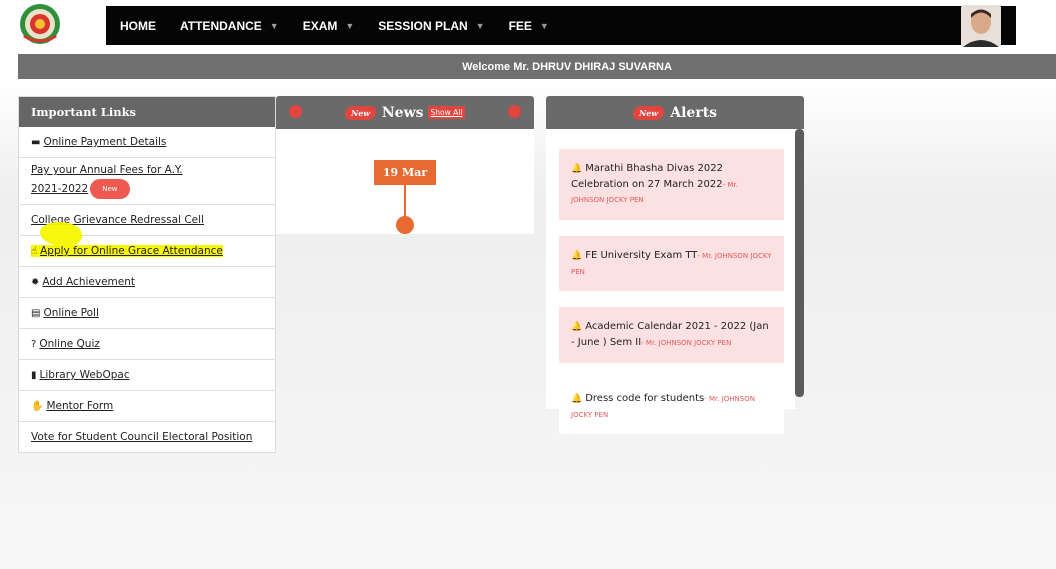 Image resolution: width=1056 pixels, height=569 pixels. What do you see at coordinates (36, 313) in the screenshot?
I see `poll-icon: ▤` at bounding box center [36, 313].